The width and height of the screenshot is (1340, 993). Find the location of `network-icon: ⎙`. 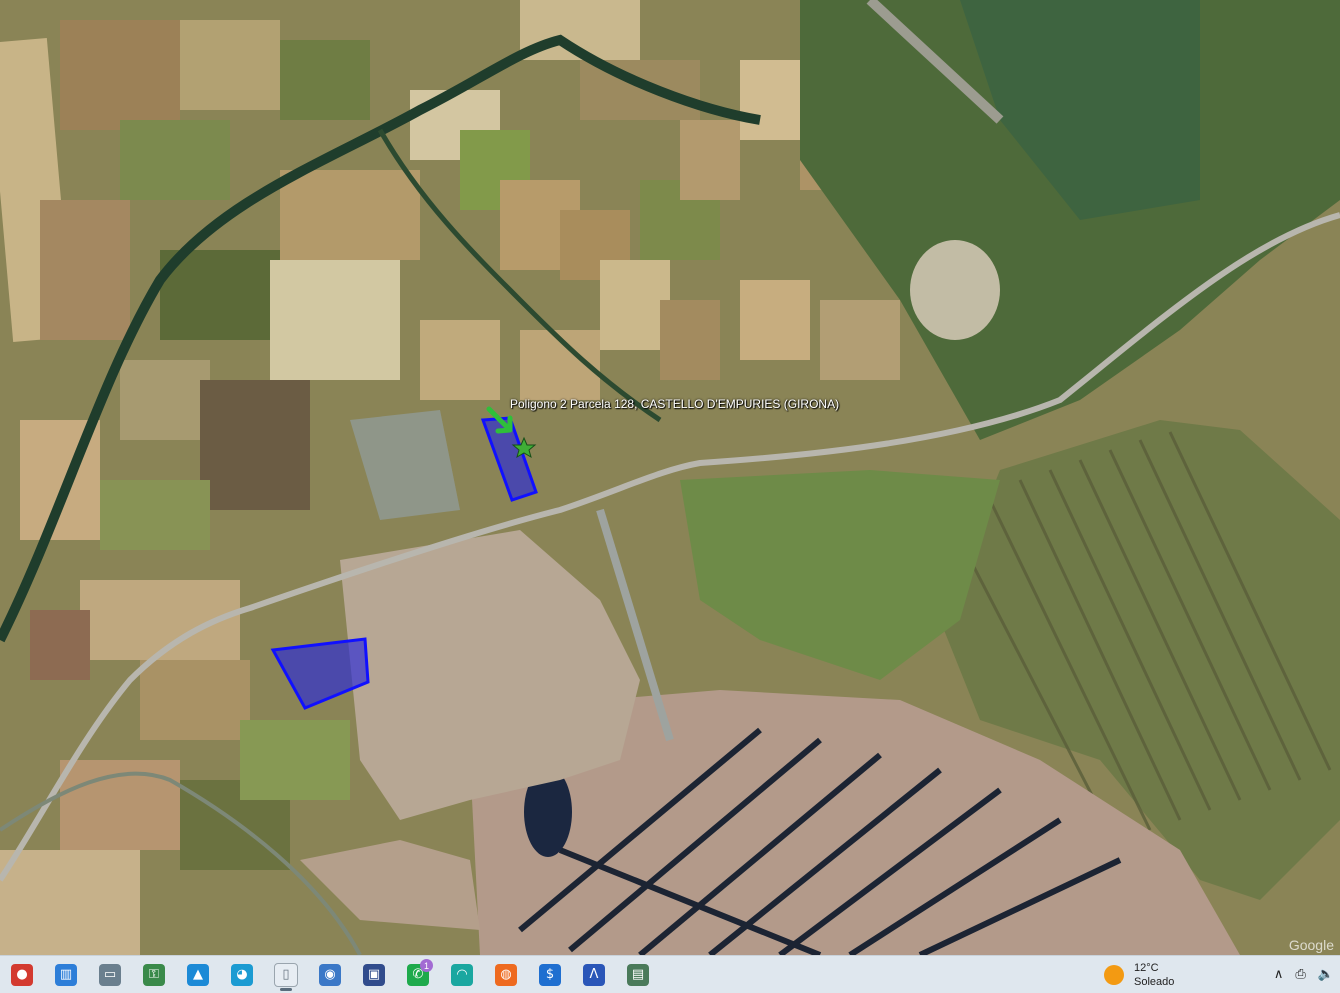

network-icon: ⎙ is located at coordinates (1300, 974).